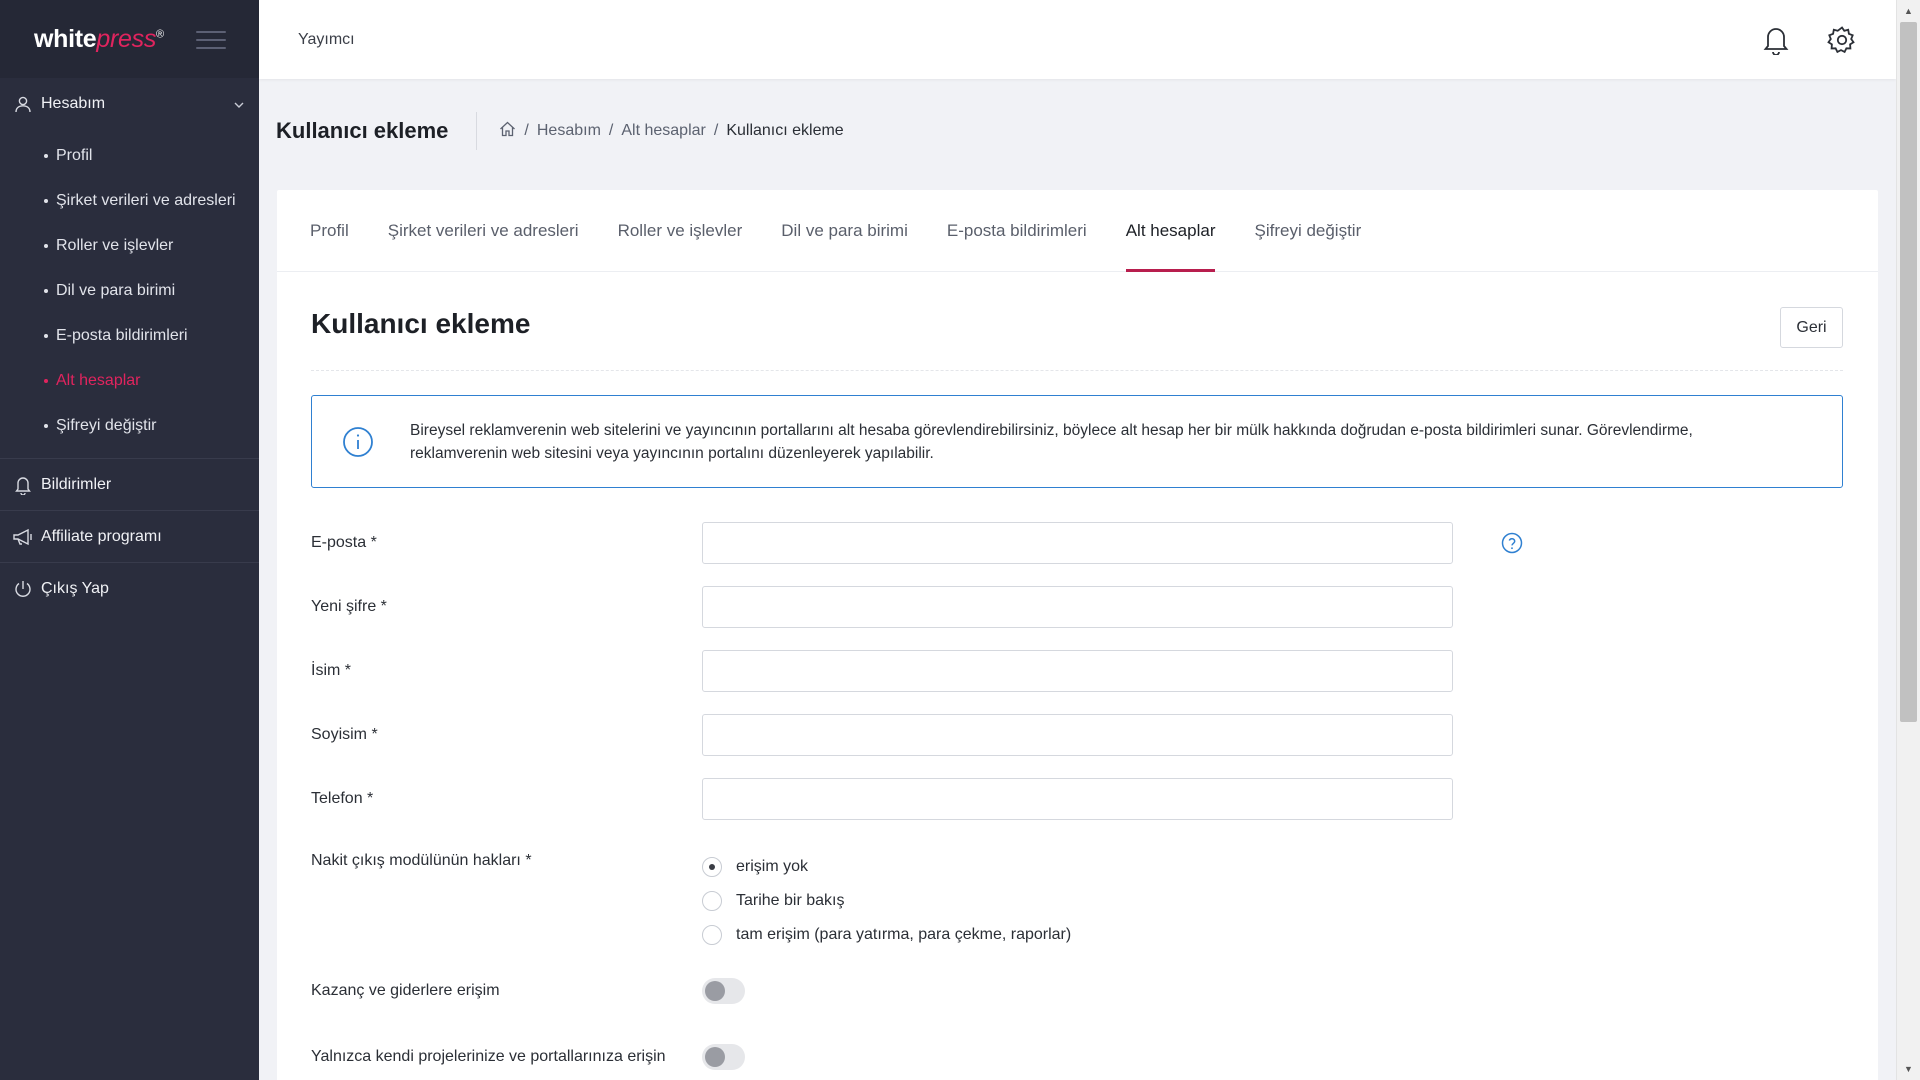  I want to click on sidebar-item-notifications: Bildirimler, so click(129, 484).